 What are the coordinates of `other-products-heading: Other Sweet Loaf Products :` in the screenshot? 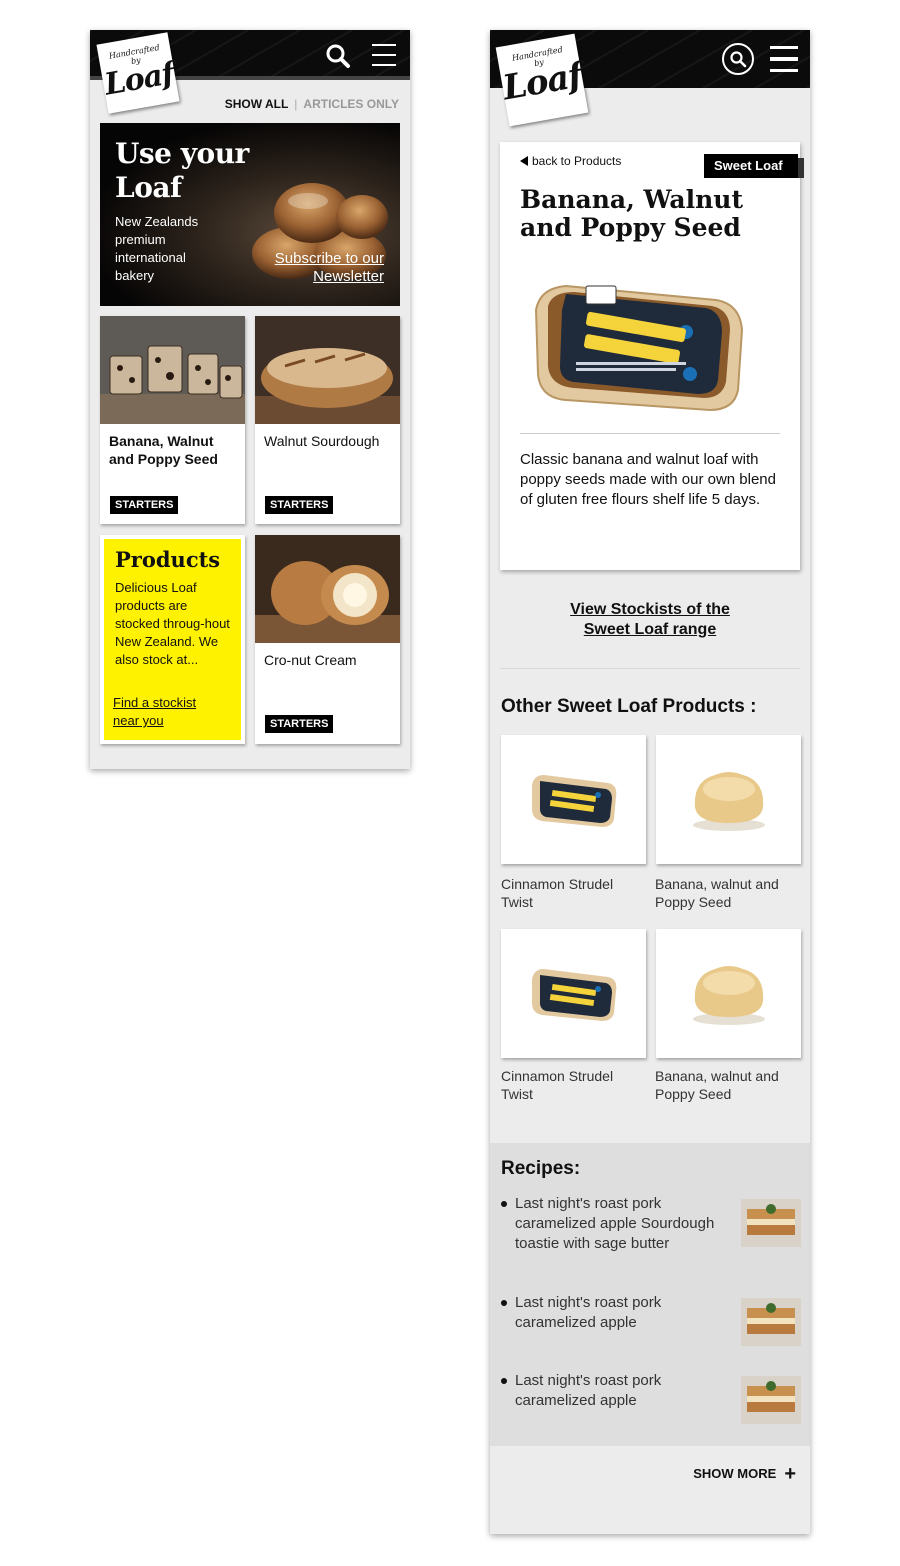 It's located at (629, 706).